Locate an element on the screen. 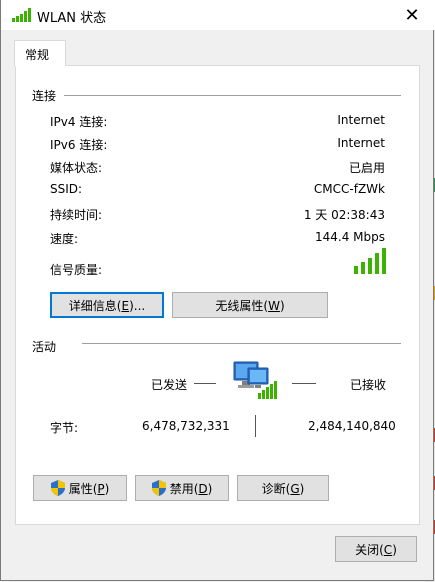 This screenshot has height=582, width=435. close-icon: ✕ is located at coordinates (412, 15).